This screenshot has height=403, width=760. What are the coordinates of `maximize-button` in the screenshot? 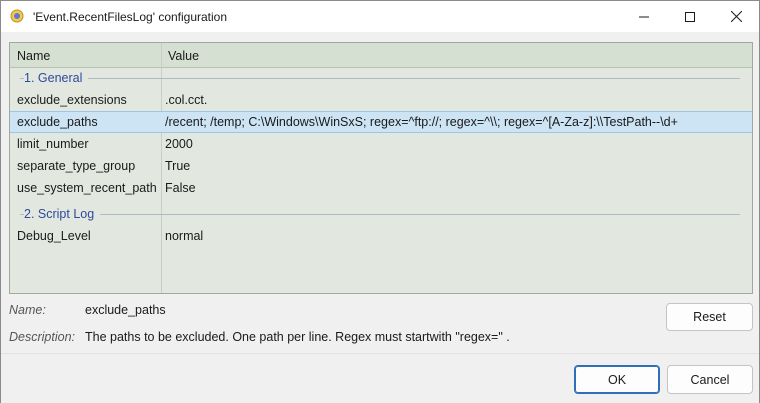 It's located at (690, 16).